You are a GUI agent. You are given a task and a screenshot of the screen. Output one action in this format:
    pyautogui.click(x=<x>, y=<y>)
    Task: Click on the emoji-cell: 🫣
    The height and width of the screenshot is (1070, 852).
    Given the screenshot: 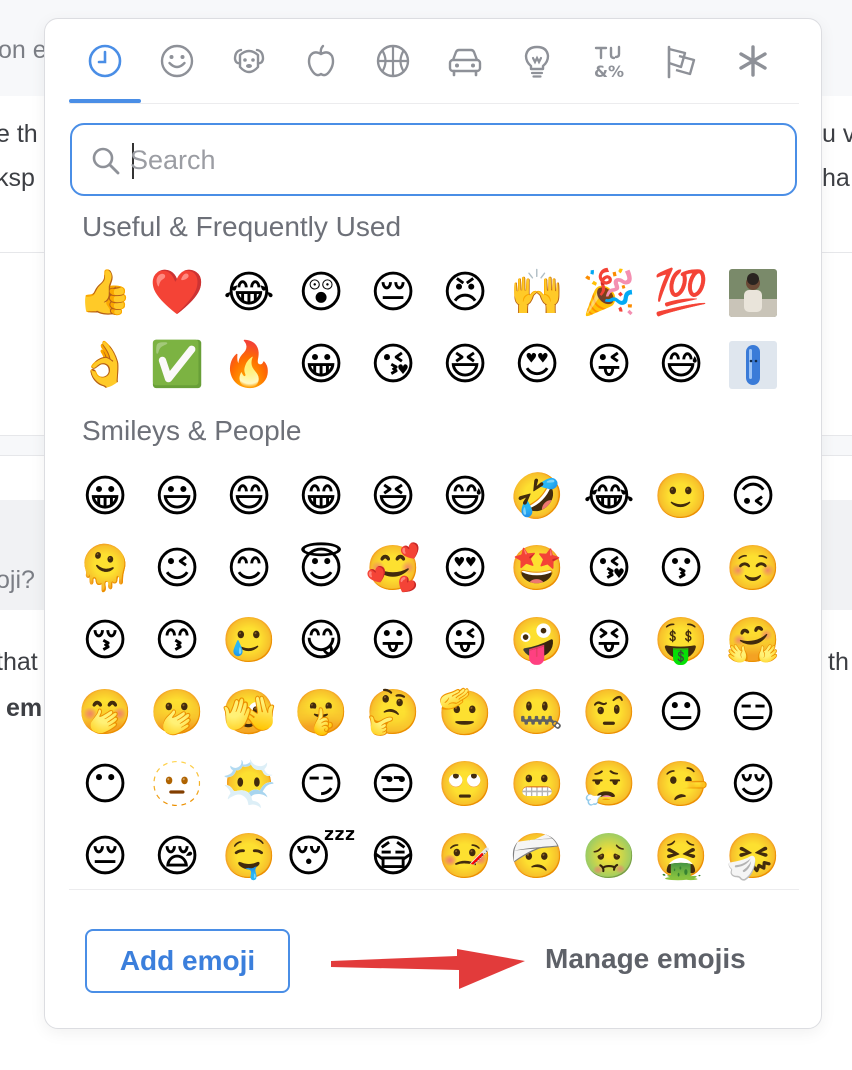 What is the action you would take?
    pyautogui.click(x=249, y=713)
    